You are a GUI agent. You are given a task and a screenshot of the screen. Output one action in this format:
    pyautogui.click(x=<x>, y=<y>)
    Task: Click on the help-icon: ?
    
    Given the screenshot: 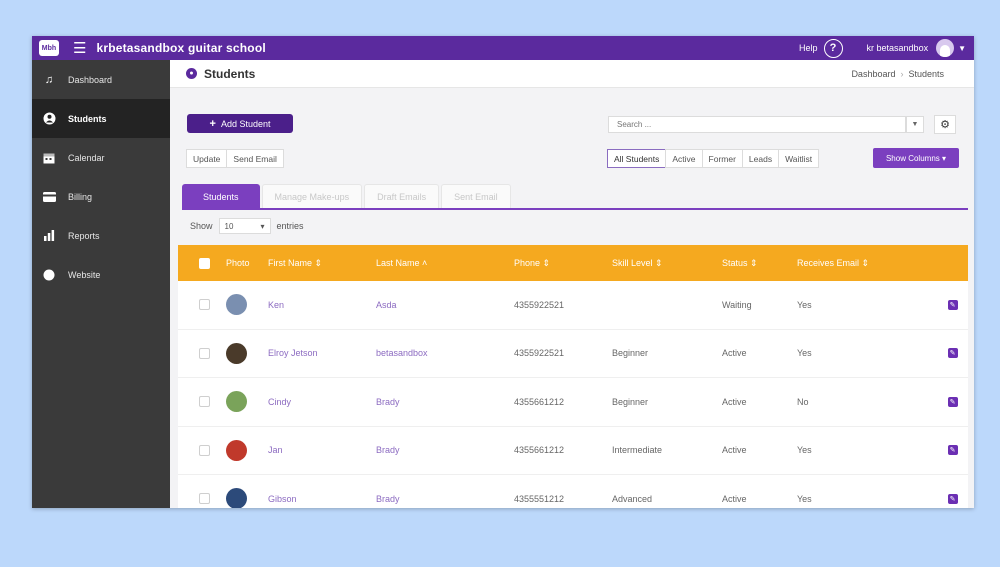 What is the action you would take?
    pyautogui.click(x=833, y=48)
    